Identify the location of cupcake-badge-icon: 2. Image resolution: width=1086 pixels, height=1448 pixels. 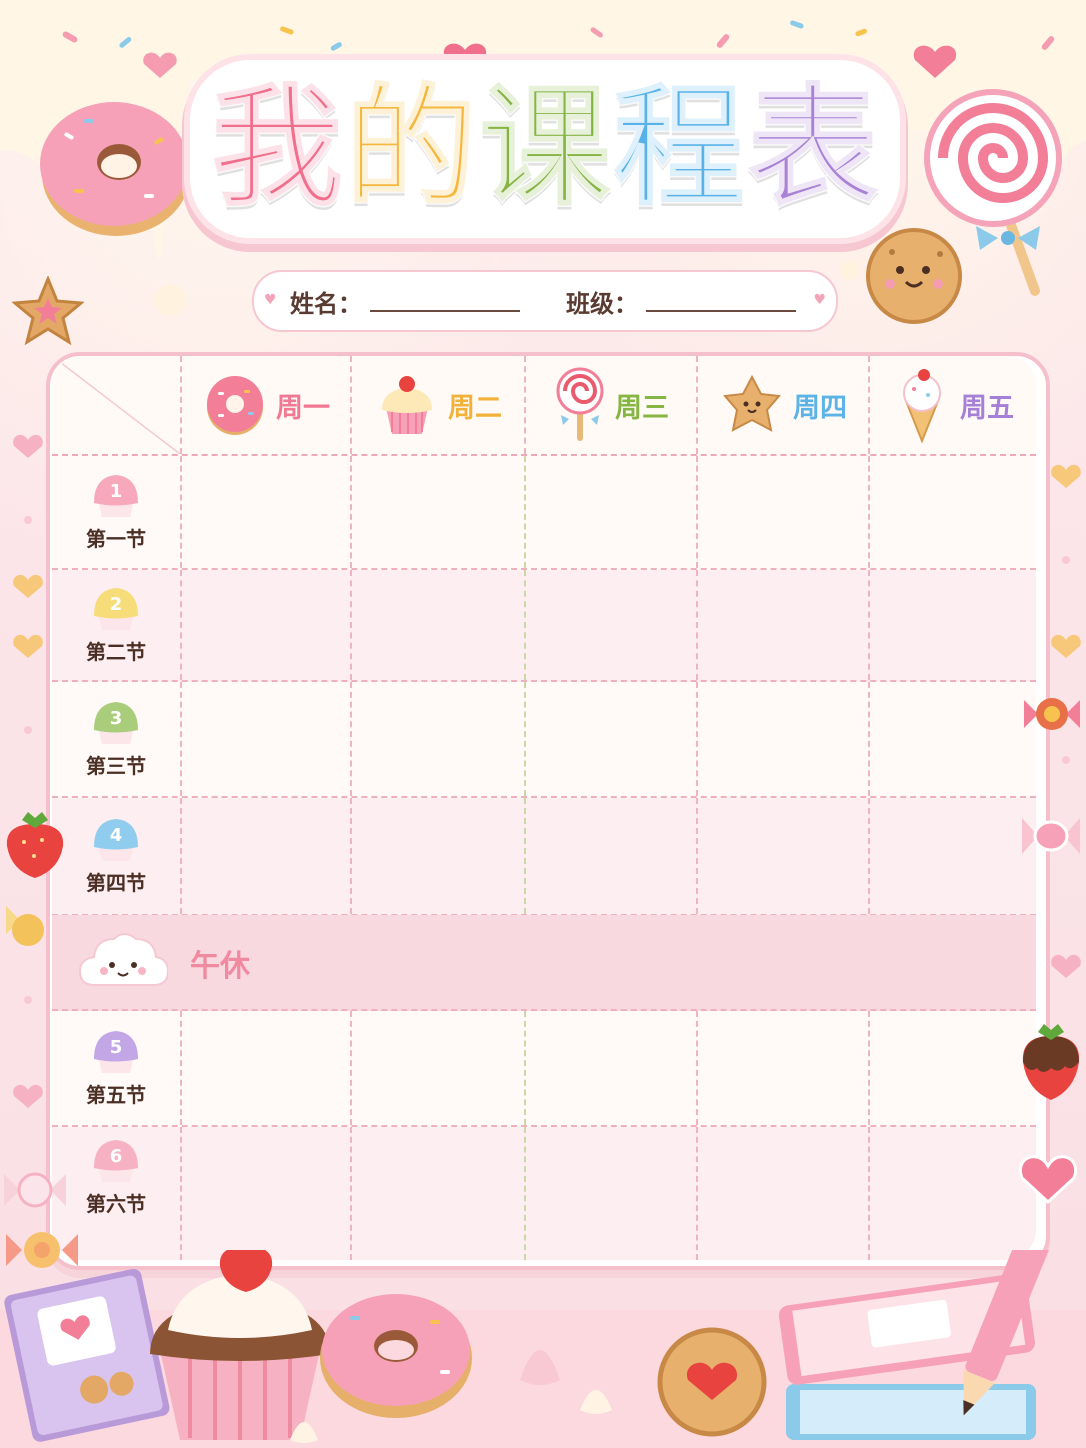
(116, 608).